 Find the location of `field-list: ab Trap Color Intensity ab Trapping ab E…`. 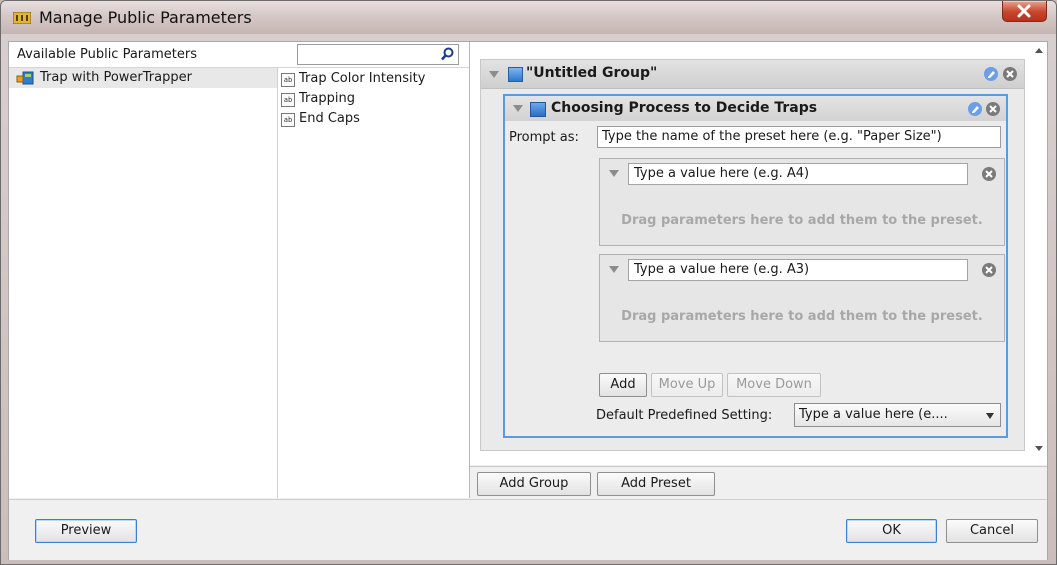

field-list: ab Trap Color Intensity ab Trapping ab E… is located at coordinates (371, 100).